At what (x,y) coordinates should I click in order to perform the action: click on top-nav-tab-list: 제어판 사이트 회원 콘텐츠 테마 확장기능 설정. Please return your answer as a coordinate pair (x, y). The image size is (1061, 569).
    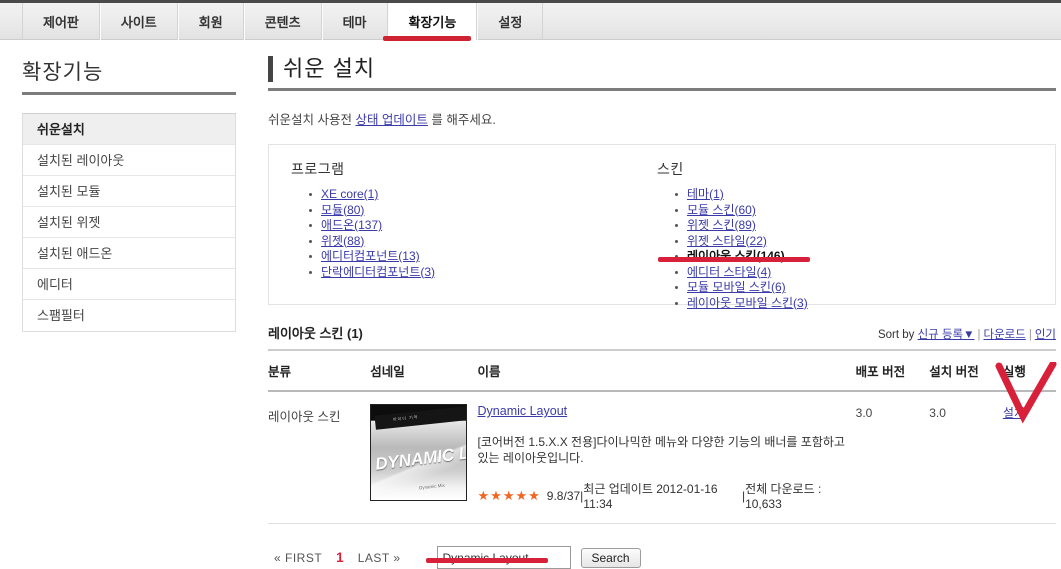
    Looking at the image, I should click on (283, 21).